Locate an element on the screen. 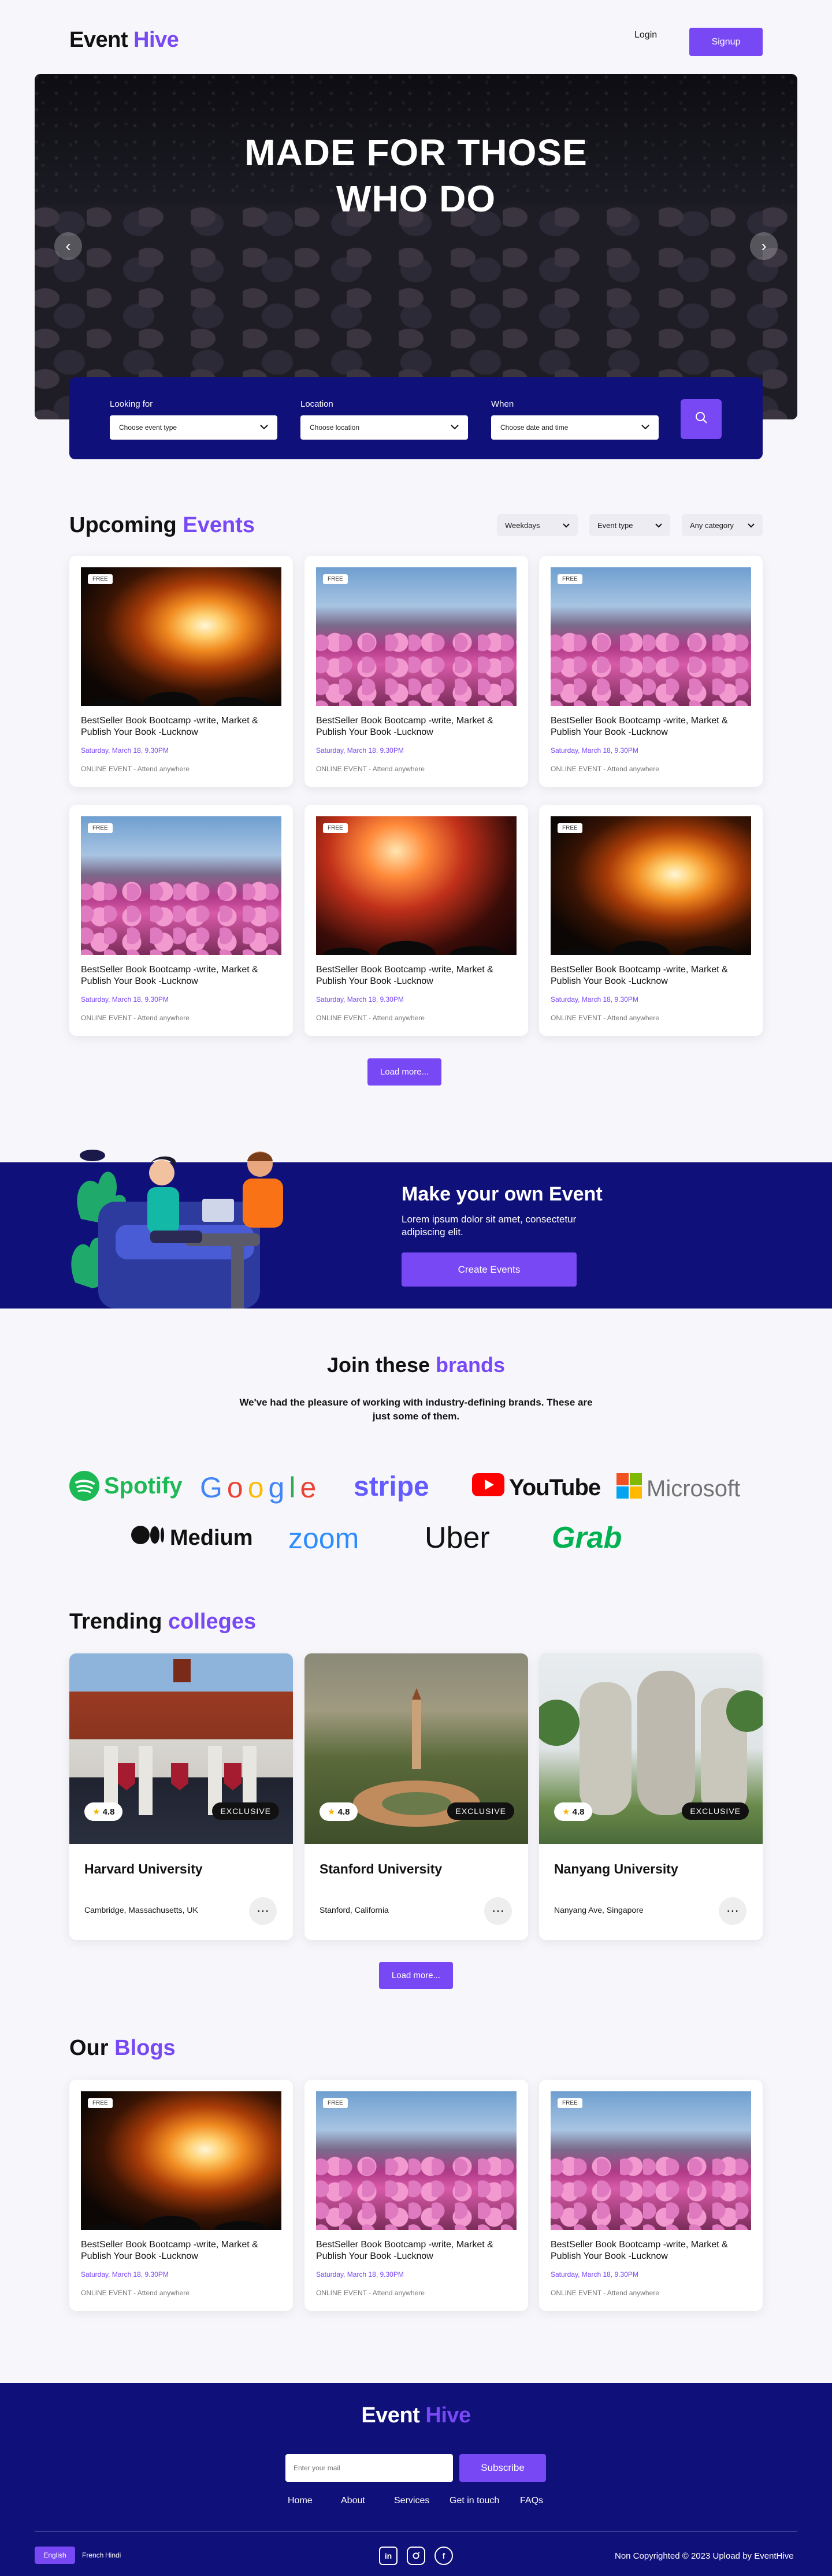 The image size is (832, 2576). blog-image: FREE is located at coordinates (651, 2160).